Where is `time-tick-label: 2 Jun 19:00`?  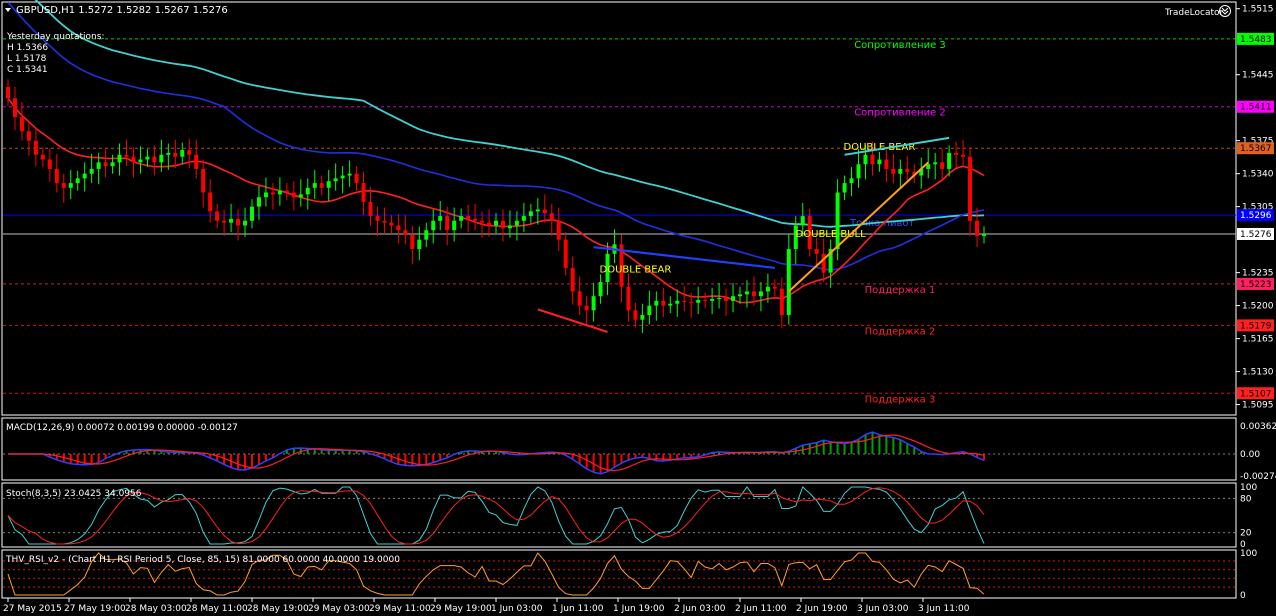 time-tick-label: 2 Jun 19:00 is located at coordinates (822, 609).